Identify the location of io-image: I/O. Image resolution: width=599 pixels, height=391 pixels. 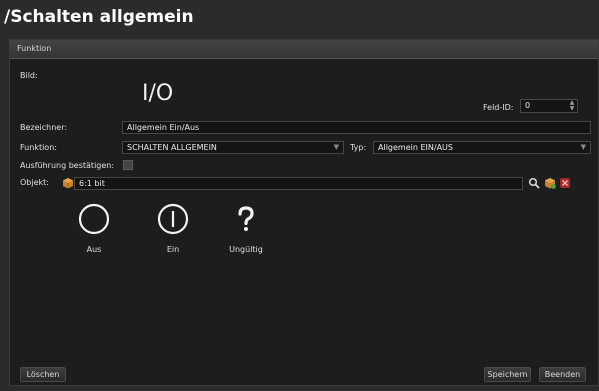
(157, 93).